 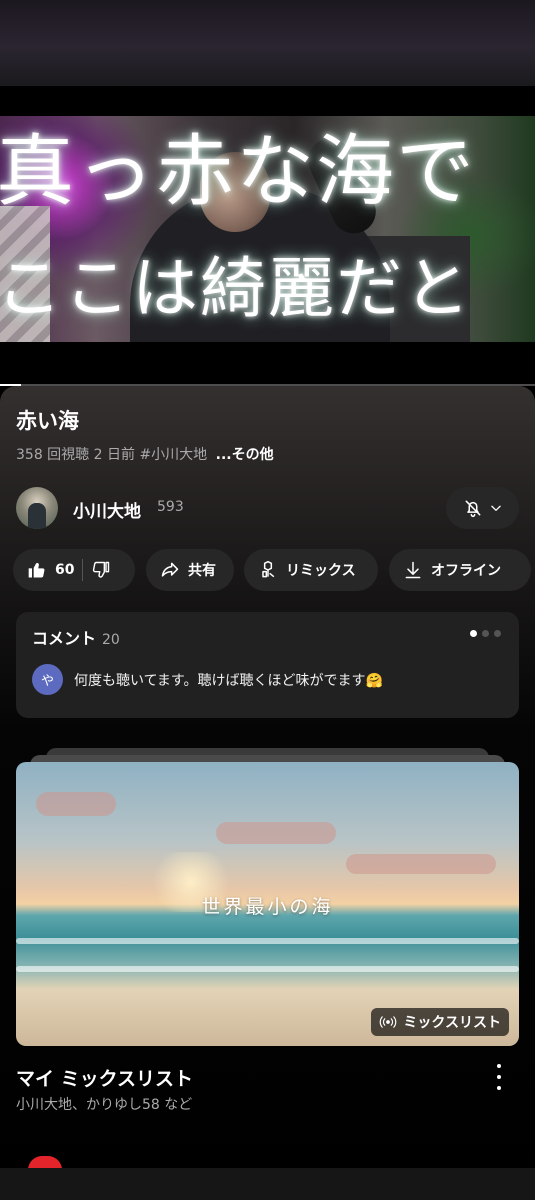 I want to click on channel-row: 小川大地 593, so click(x=267, y=508).